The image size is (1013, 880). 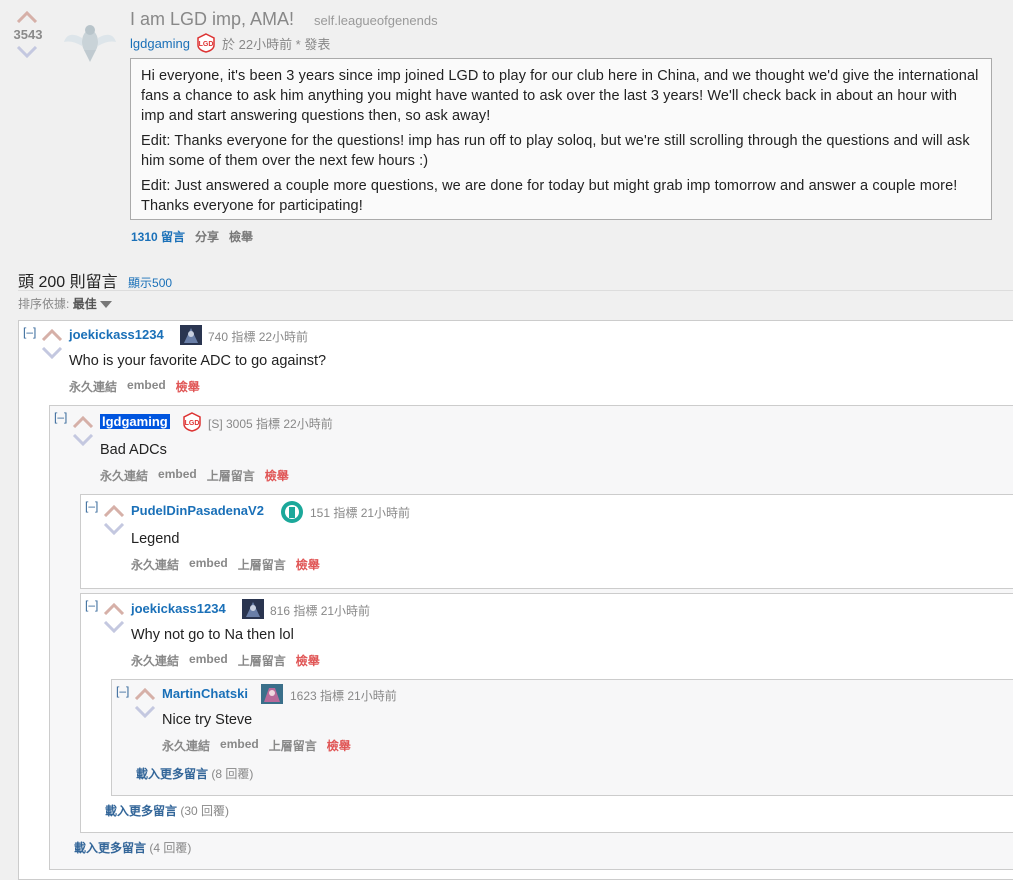 I want to click on comment-meta: 740 指標 22小時前, so click(x=258, y=337).